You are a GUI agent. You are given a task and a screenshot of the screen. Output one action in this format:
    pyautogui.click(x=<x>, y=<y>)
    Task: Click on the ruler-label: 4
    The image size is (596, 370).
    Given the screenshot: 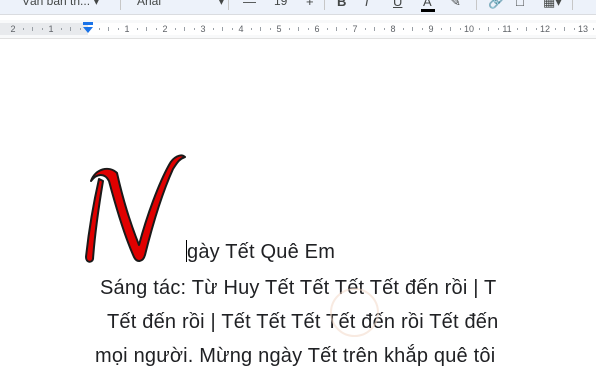 What is the action you would take?
    pyautogui.click(x=241, y=29)
    